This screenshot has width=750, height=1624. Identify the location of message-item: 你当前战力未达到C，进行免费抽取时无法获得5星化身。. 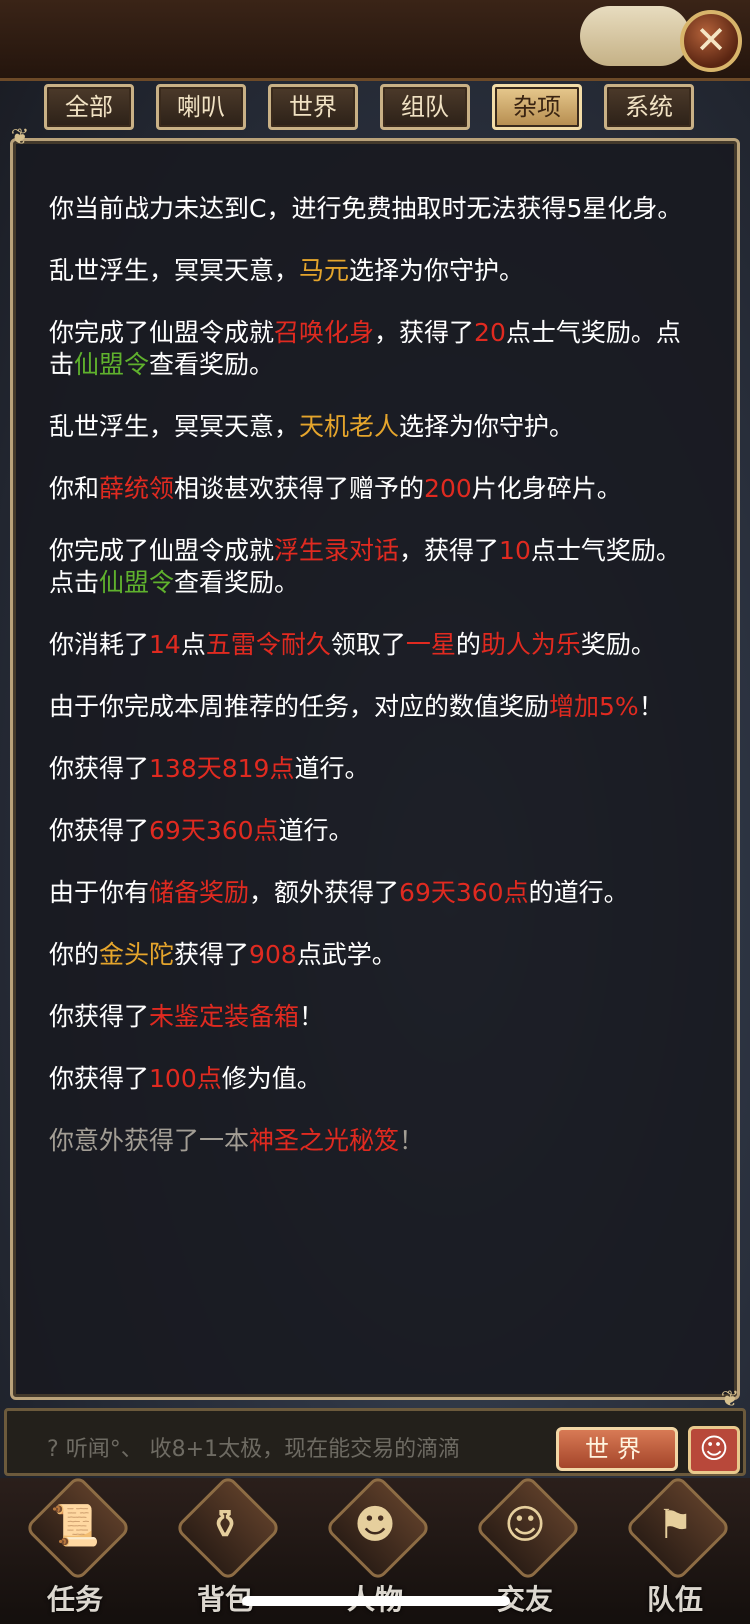
(376, 209).